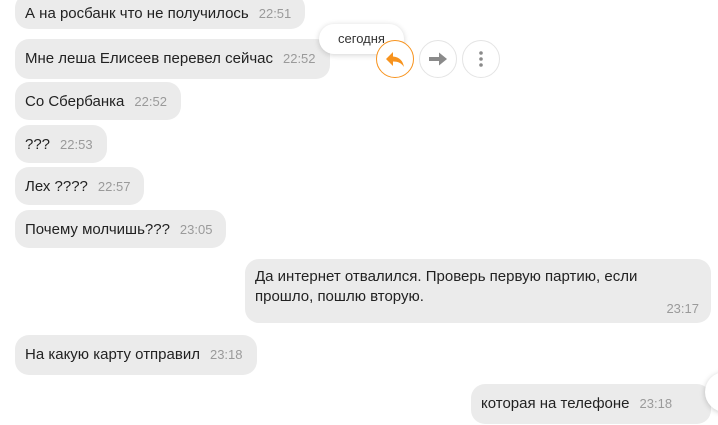 Image resolution: width=718 pixels, height=425 pixels. I want to click on message-bubble: Почему молчишь??? 23:05, so click(121, 229).